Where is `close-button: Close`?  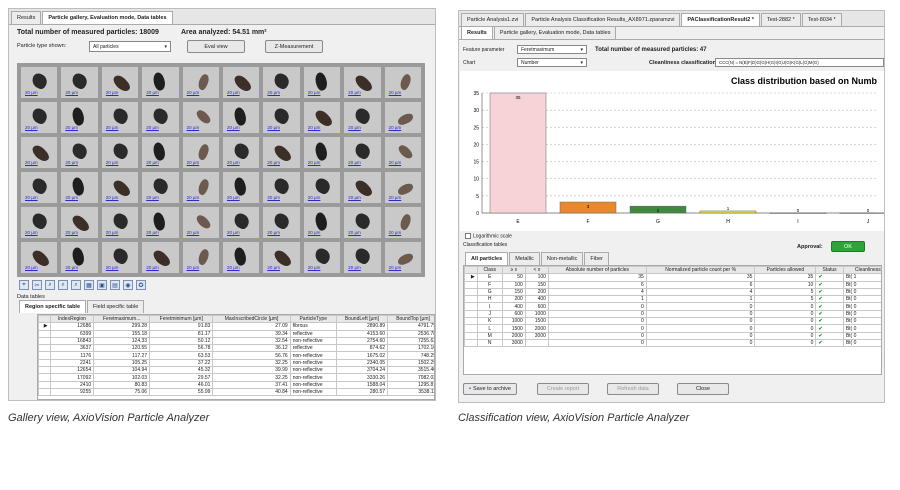 close-button: Close is located at coordinates (703, 389).